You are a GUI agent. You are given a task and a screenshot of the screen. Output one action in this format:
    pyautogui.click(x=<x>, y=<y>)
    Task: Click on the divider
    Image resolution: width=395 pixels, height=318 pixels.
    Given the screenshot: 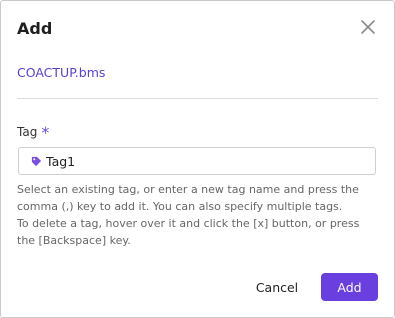 What is the action you would take?
    pyautogui.click(x=197, y=98)
    